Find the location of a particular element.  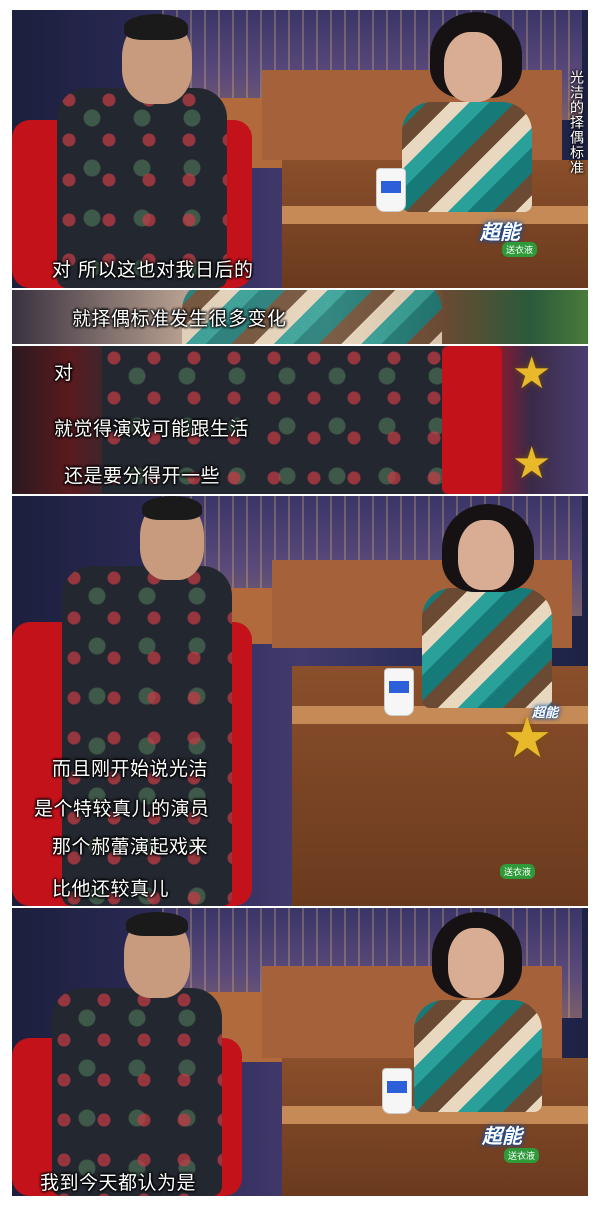

red-chair is located at coordinates (472, 420).